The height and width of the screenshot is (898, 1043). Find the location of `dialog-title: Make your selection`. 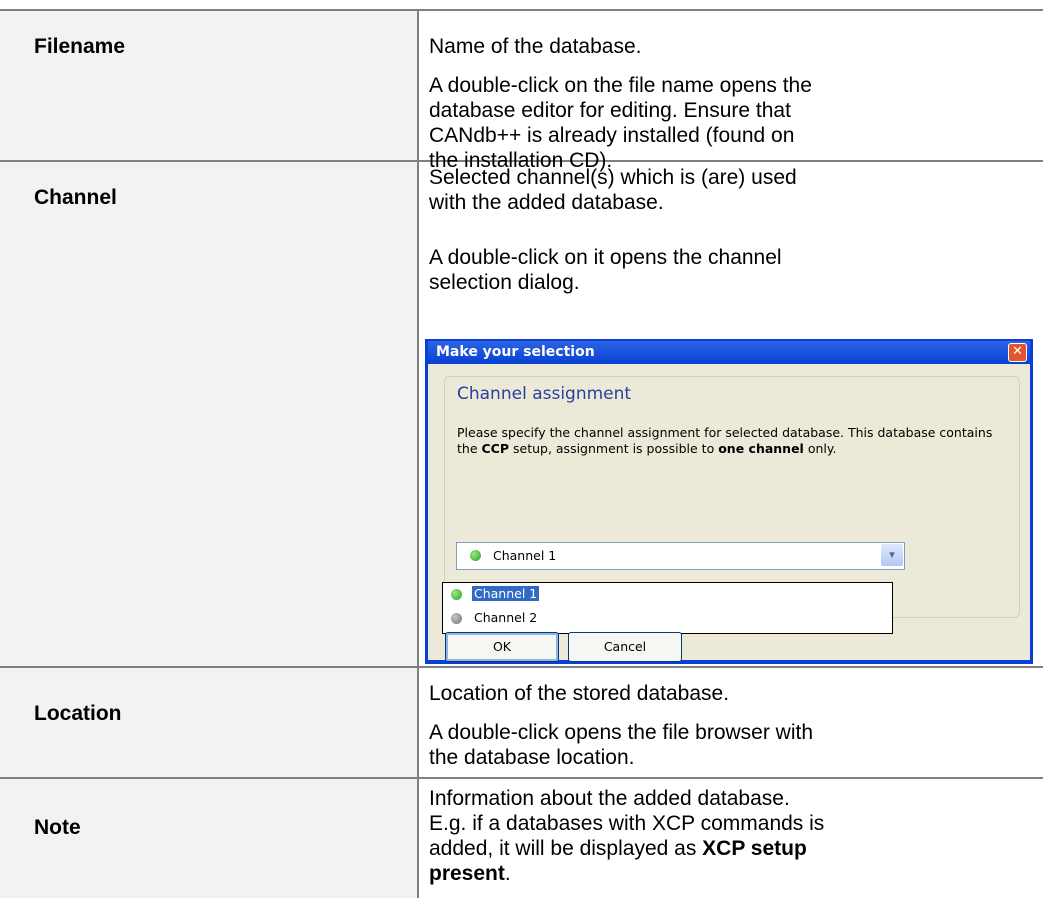

dialog-title: Make your selection is located at coordinates (515, 352).